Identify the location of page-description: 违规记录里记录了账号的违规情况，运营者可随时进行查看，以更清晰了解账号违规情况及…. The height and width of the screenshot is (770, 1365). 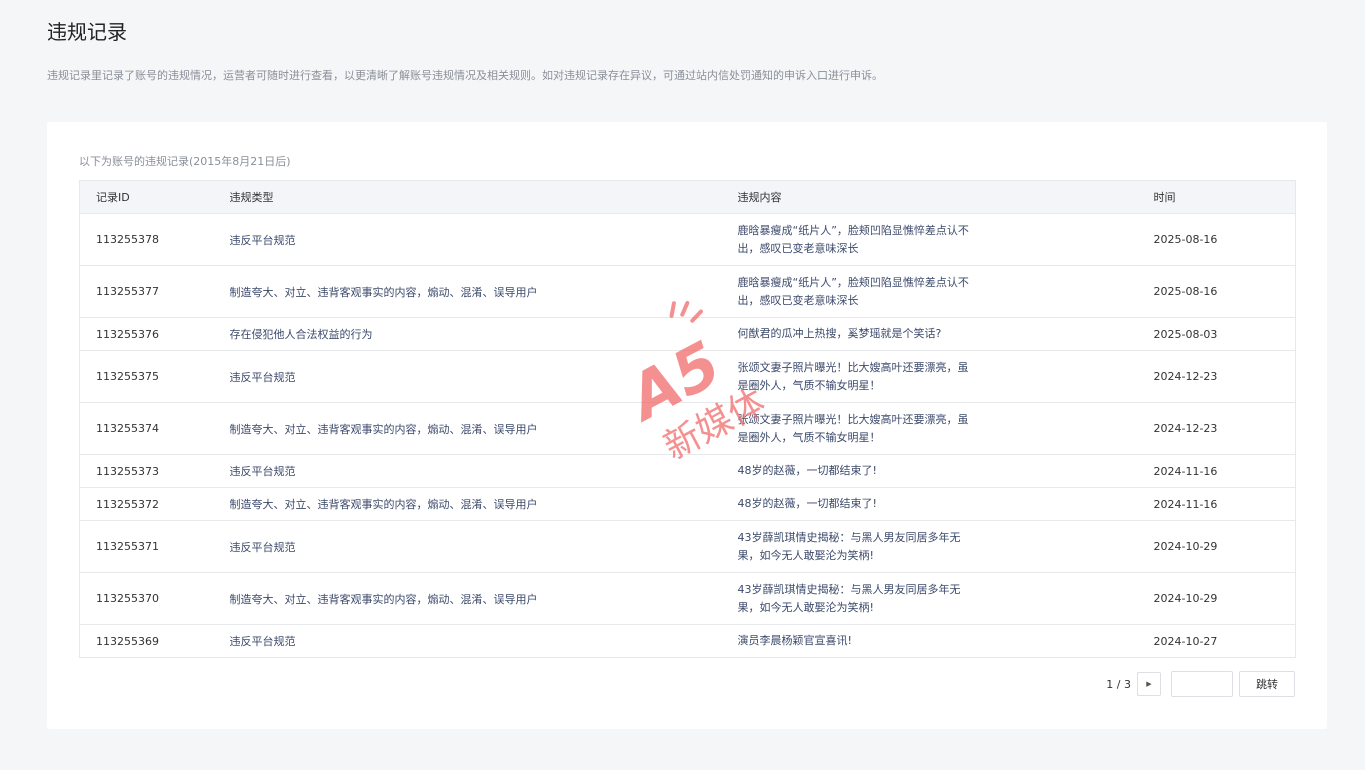
(465, 75).